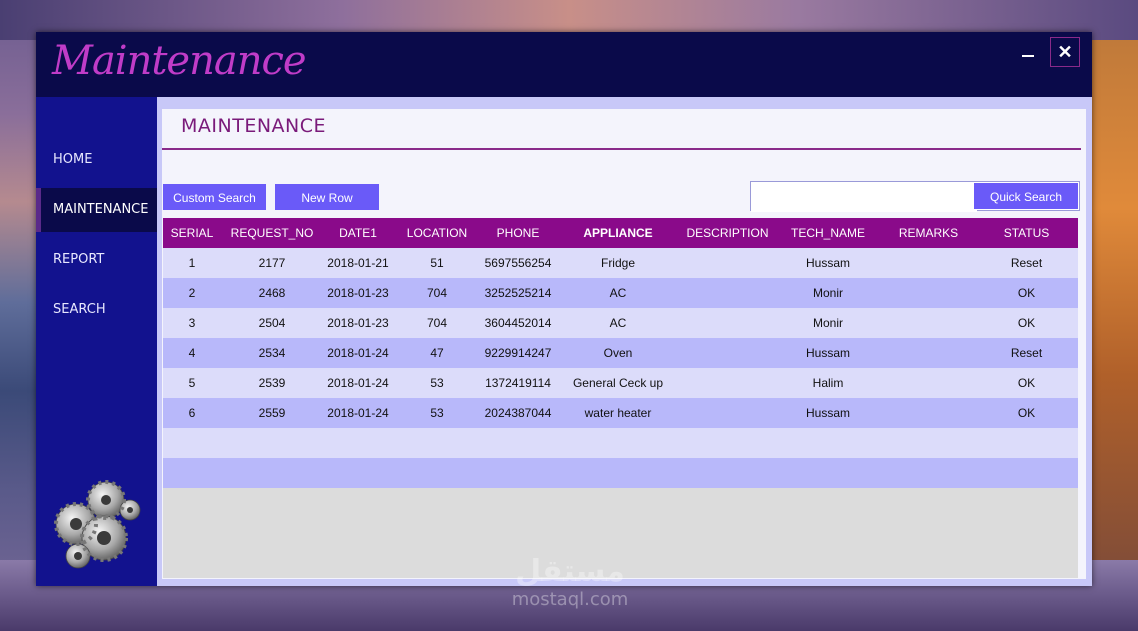 This screenshot has height=631, width=1138. Describe the element at coordinates (1065, 52) in the screenshot. I see `close-button: ✕` at that location.